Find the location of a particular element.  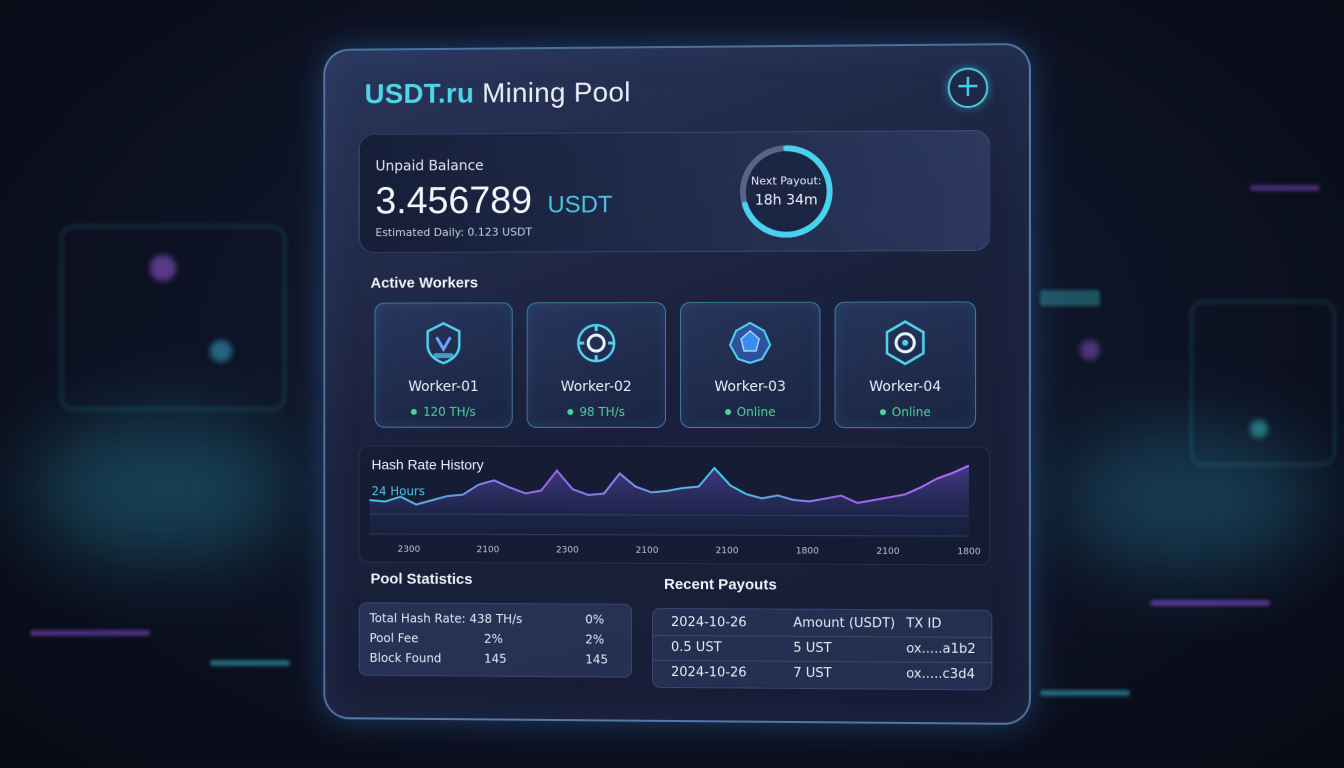

hex-gear-icon is located at coordinates (905, 343).